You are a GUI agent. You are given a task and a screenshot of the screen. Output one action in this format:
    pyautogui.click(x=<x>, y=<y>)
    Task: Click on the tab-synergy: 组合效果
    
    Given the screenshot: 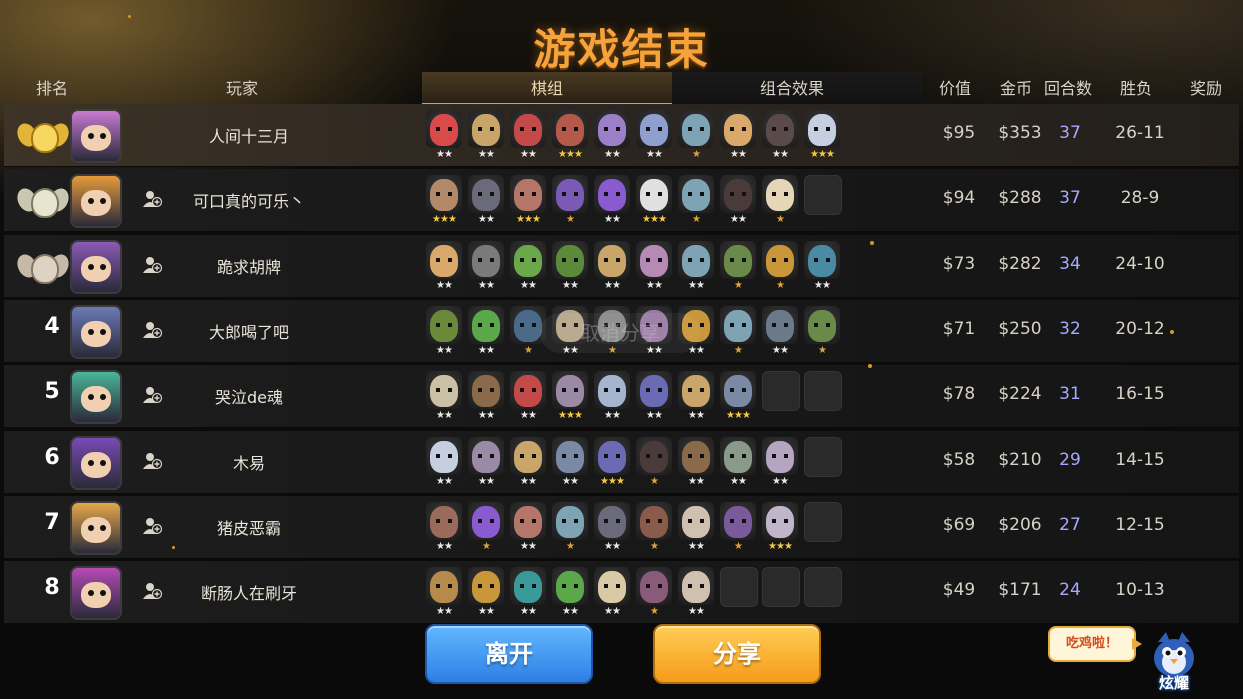 What is the action you would take?
    pyautogui.click(x=792, y=89)
    